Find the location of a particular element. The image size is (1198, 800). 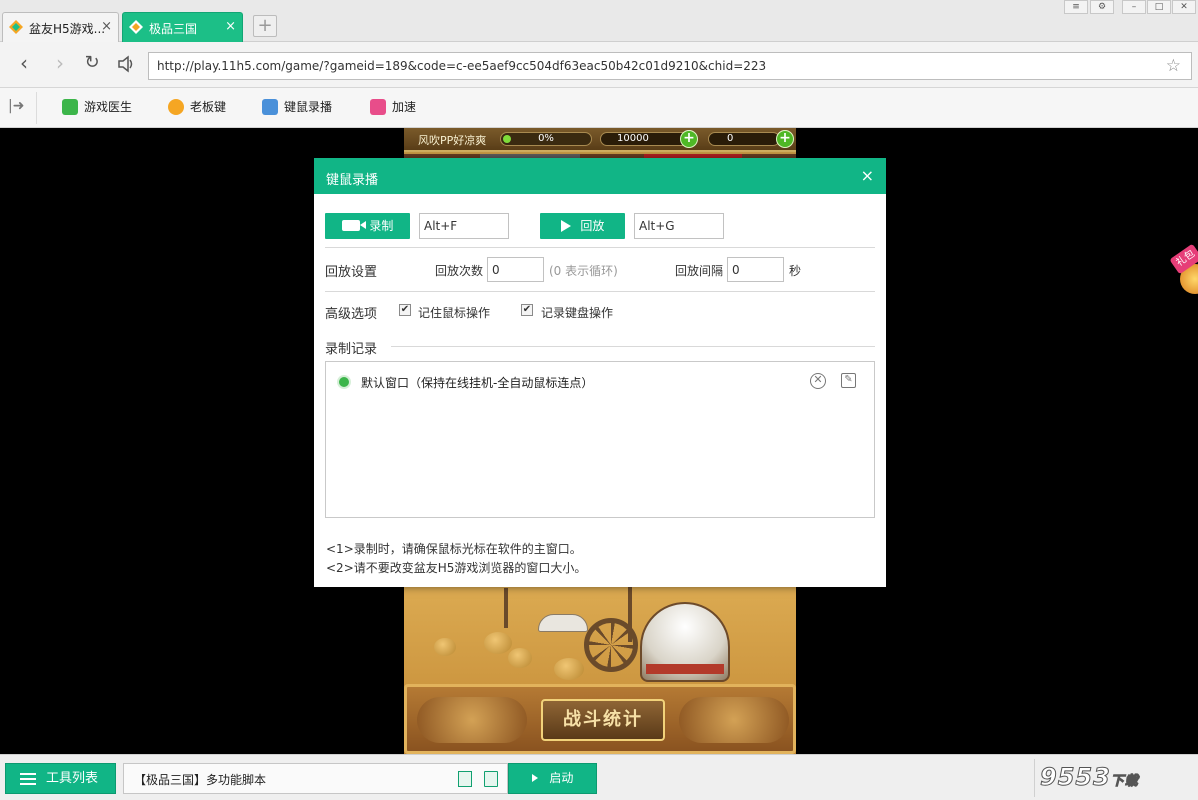

tab-jipin-sanguo: 极品三国 × is located at coordinates (182, 27).